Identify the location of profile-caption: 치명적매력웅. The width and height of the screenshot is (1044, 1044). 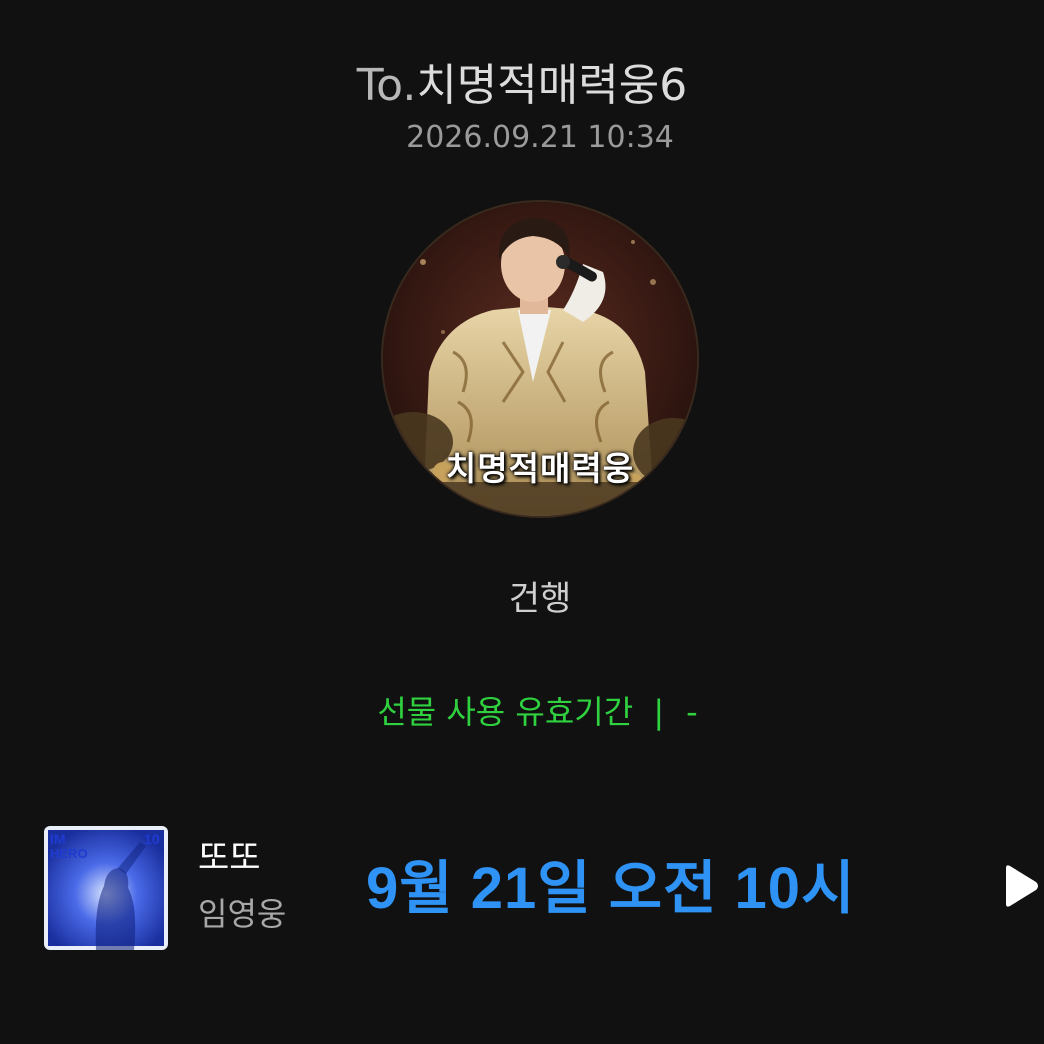
(540, 468).